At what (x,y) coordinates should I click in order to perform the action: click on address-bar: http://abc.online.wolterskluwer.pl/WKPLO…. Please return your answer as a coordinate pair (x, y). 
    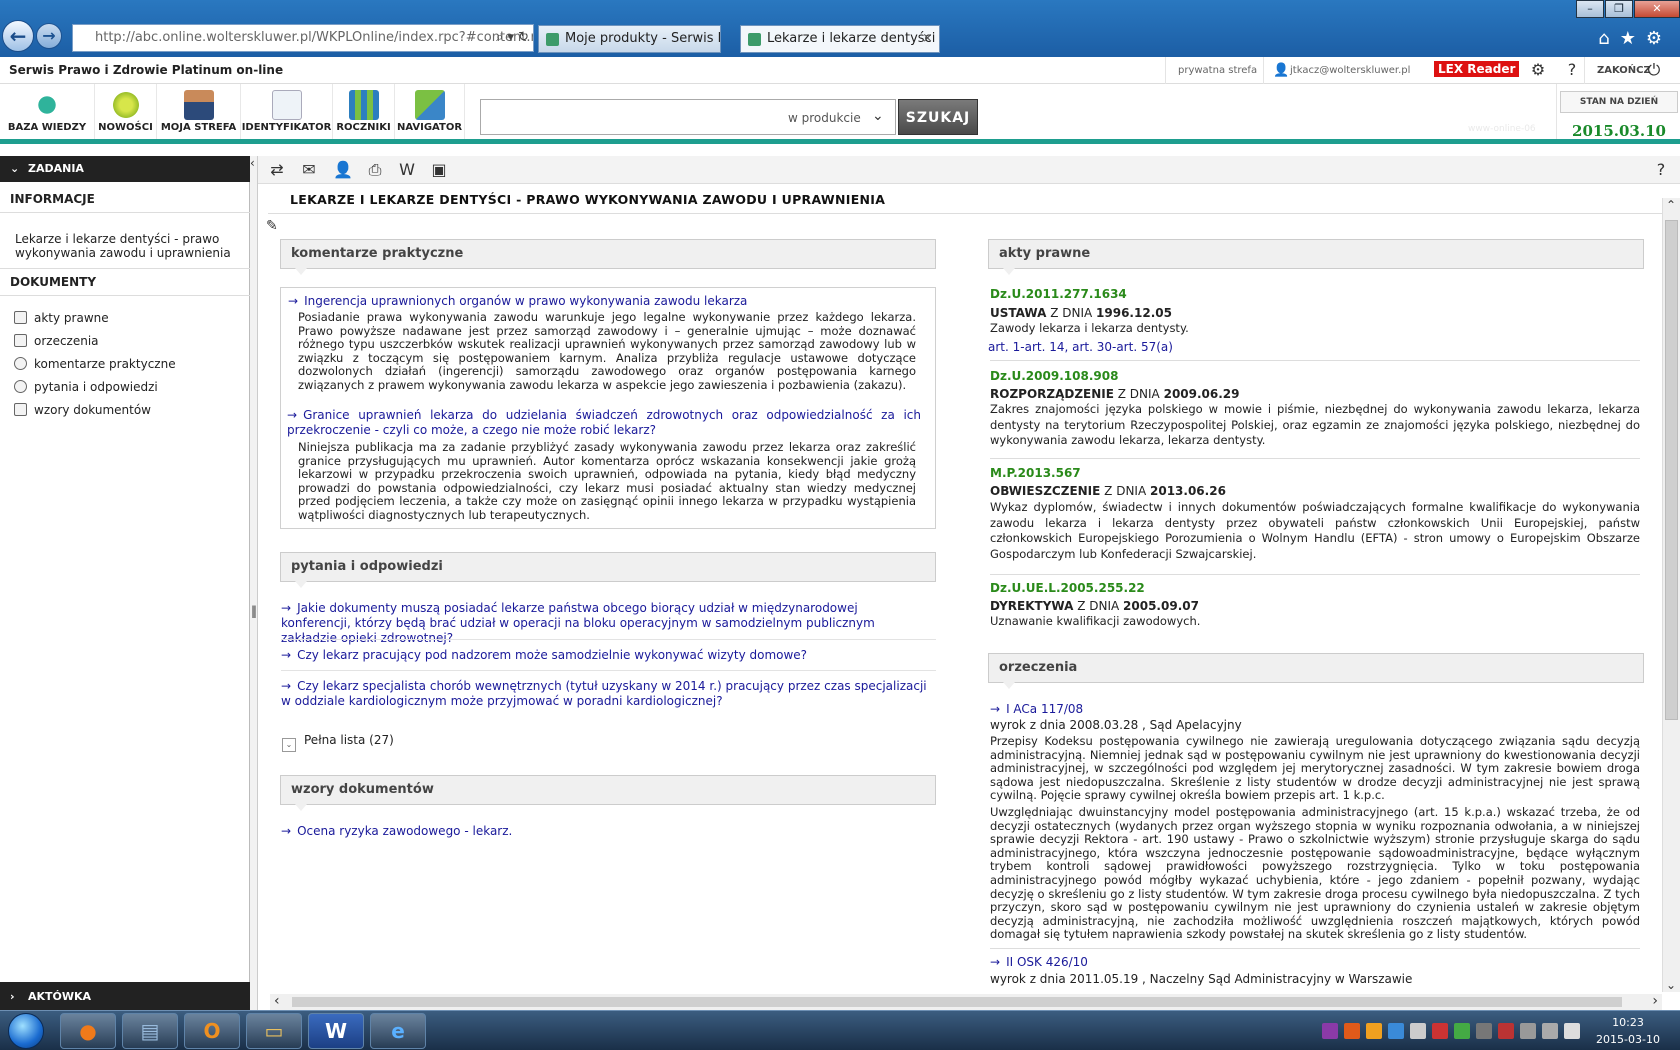
    Looking at the image, I should click on (303, 38).